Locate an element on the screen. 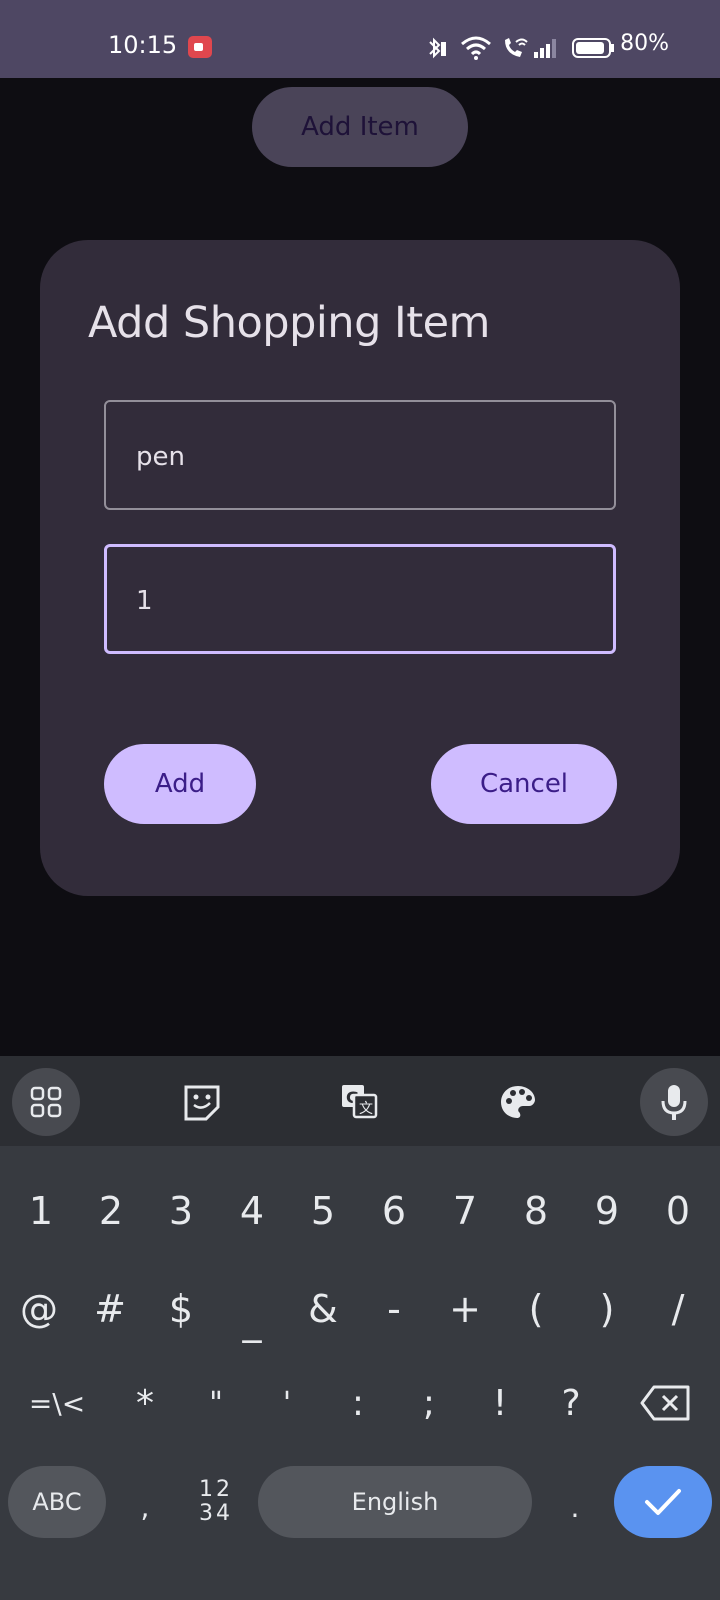 This screenshot has width=720, height=1600. battery-icon is located at coordinates (593, 48).